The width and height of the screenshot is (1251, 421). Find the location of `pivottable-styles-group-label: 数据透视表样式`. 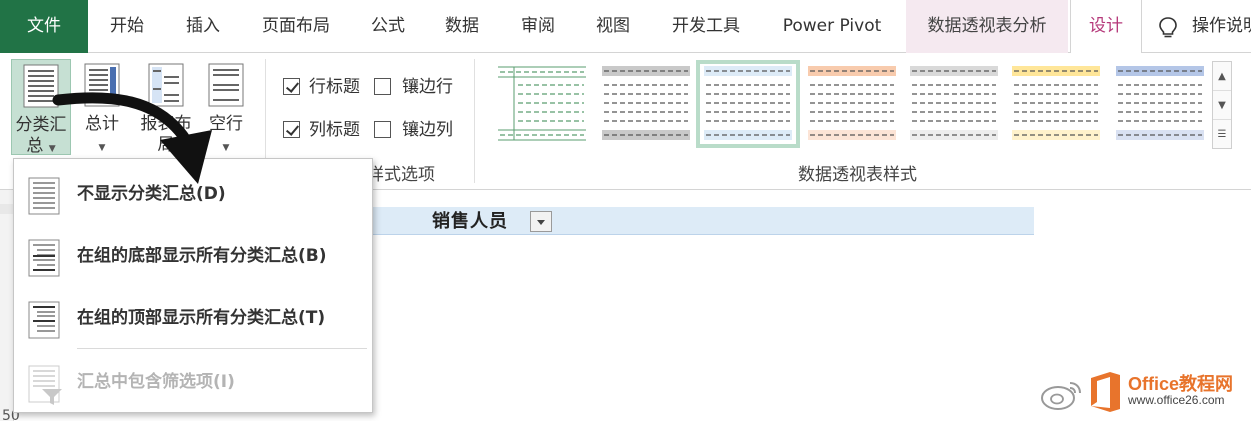

pivottable-styles-group-label: 数据透视表样式 is located at coordinates (857, 175).